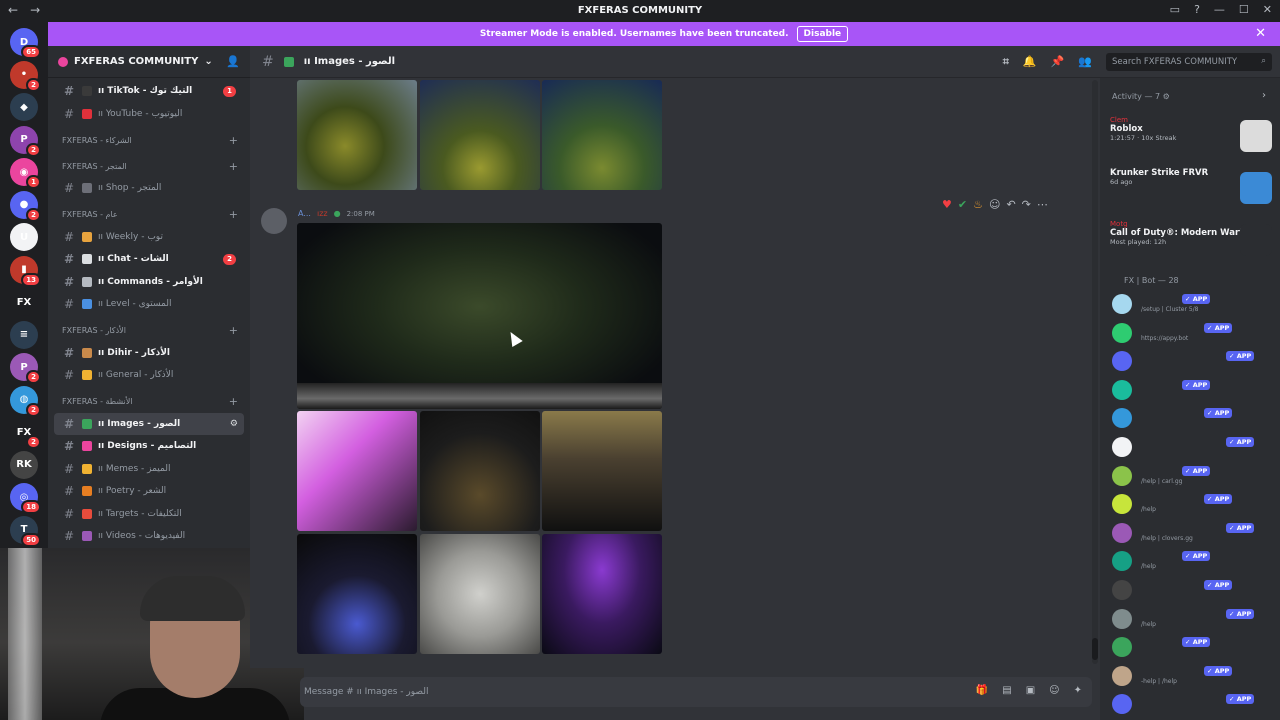  I want to click on server-icon: ◎ 18, so click(25, 498).